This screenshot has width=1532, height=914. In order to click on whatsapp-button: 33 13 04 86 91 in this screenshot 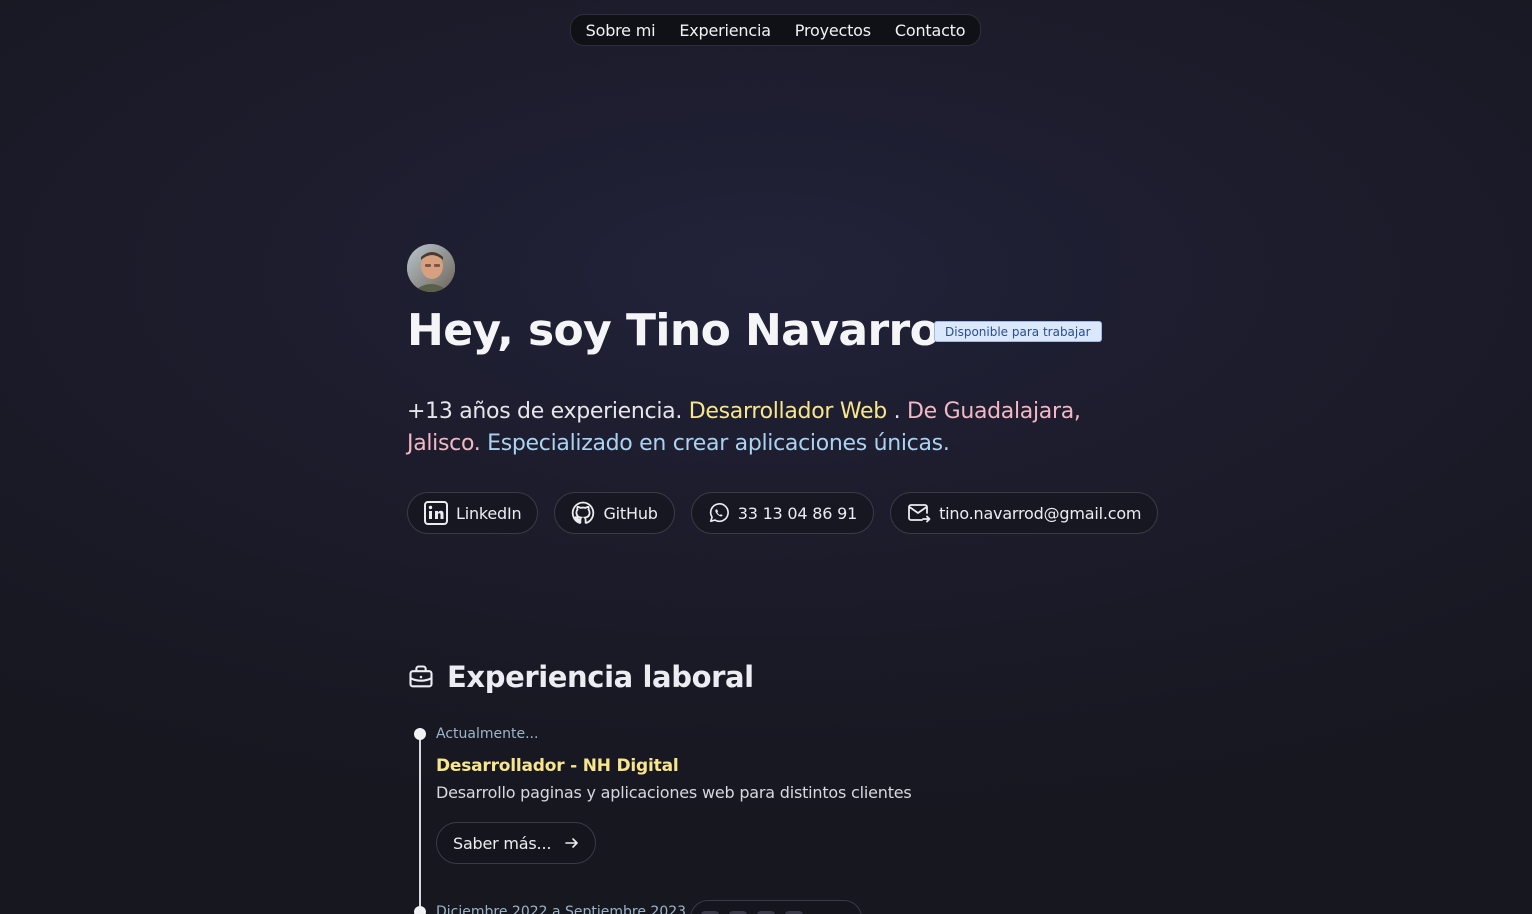, I will do `click(782, 513)`.